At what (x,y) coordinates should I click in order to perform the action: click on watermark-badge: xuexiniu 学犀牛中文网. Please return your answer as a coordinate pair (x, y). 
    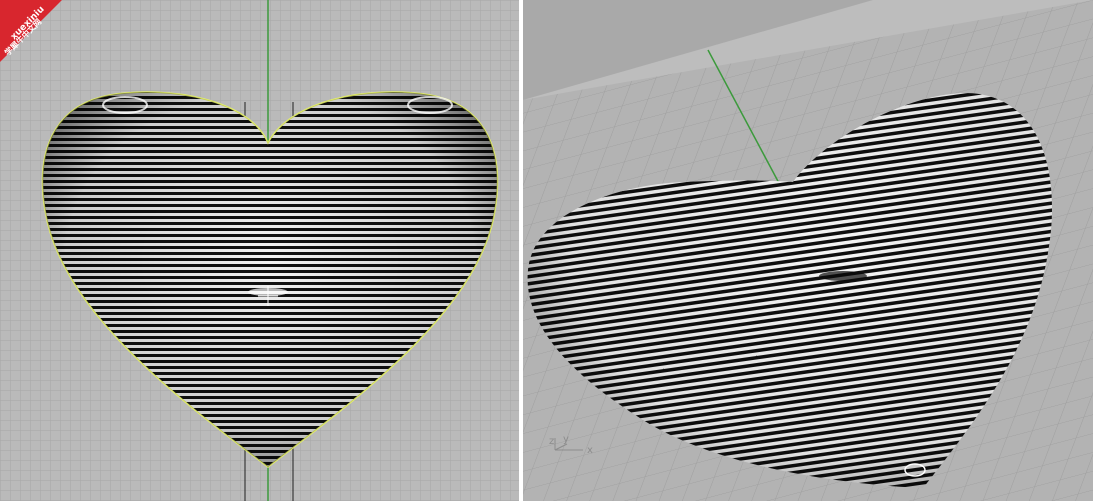
    Looking at the image, I should click on (40, 40).